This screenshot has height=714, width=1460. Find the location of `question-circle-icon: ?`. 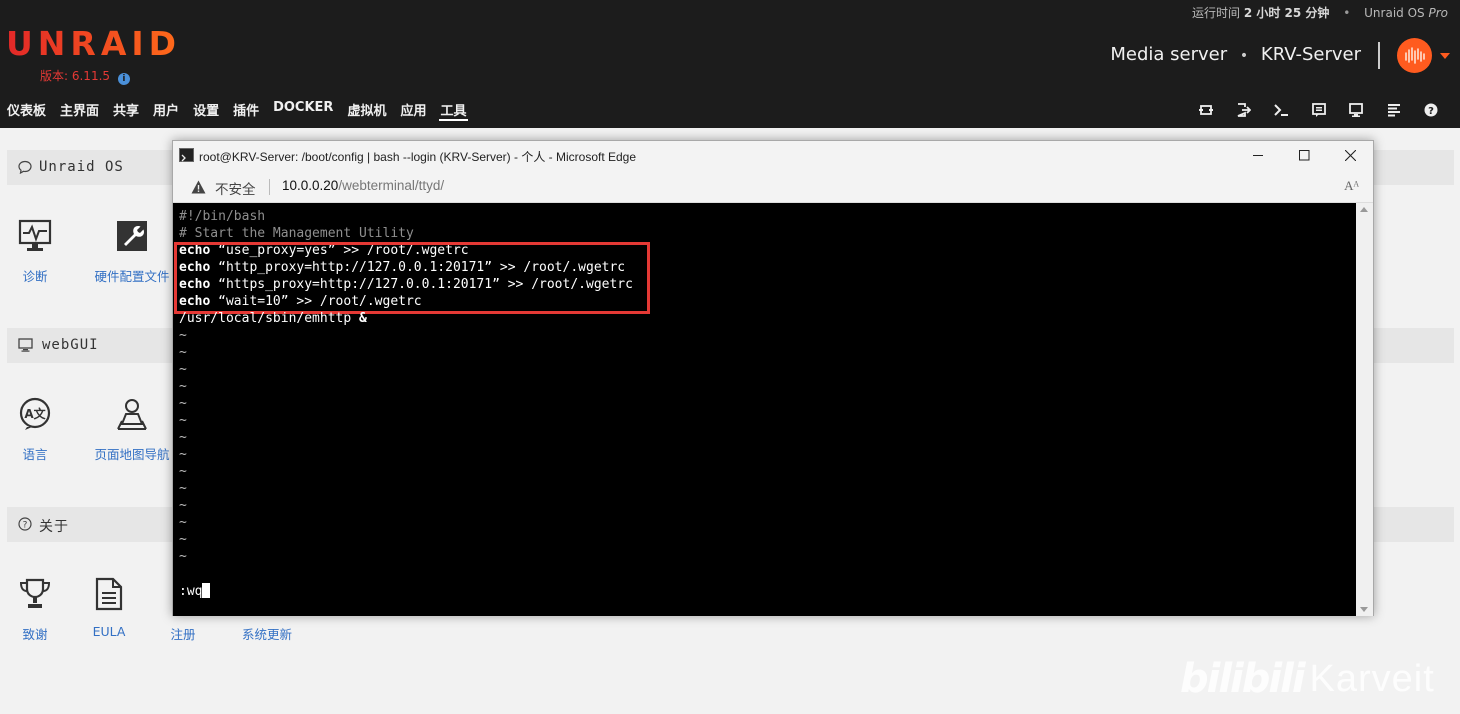

question-circle-icon: ? is located at coordinates (25, 526).